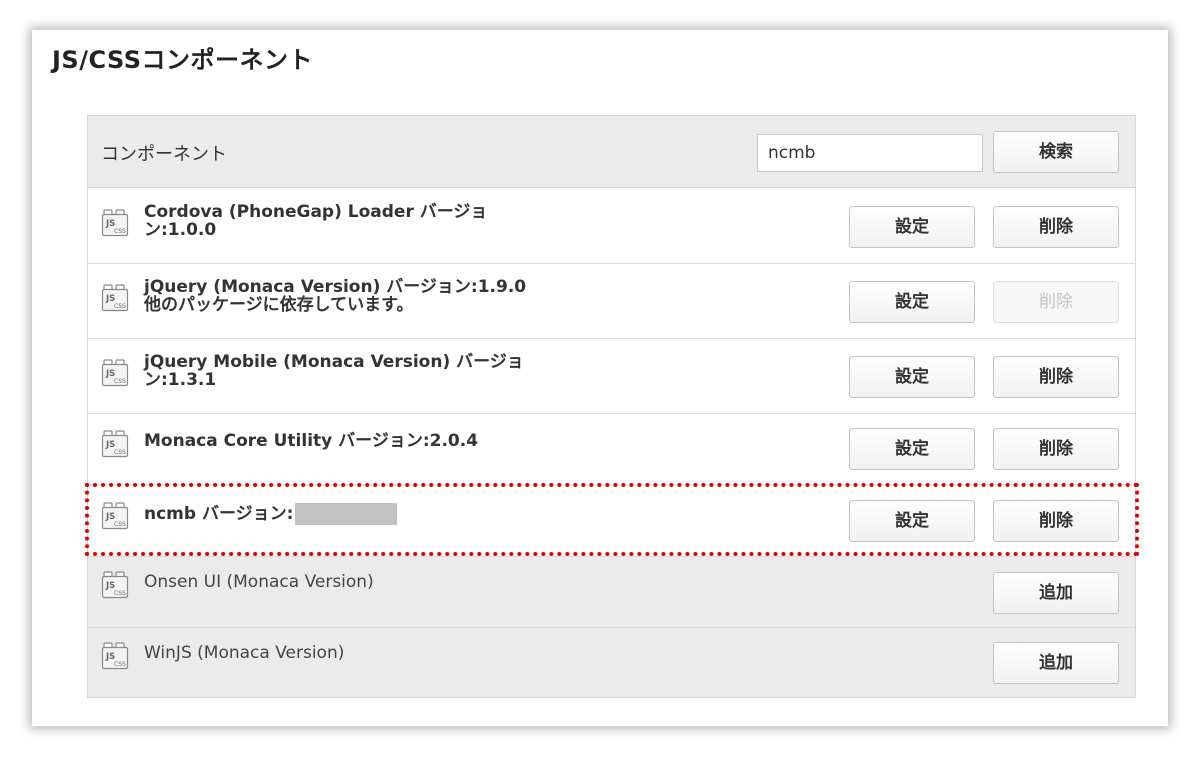 Image resolution: width=1200 pixels, height=758 pixels. What do you see at coordinates (316, 221) in the screenshot?
I see `component-name: Cordova (PhoneGap) Loader バージョ ン:1.0.0` at bounding box center [316, 221].